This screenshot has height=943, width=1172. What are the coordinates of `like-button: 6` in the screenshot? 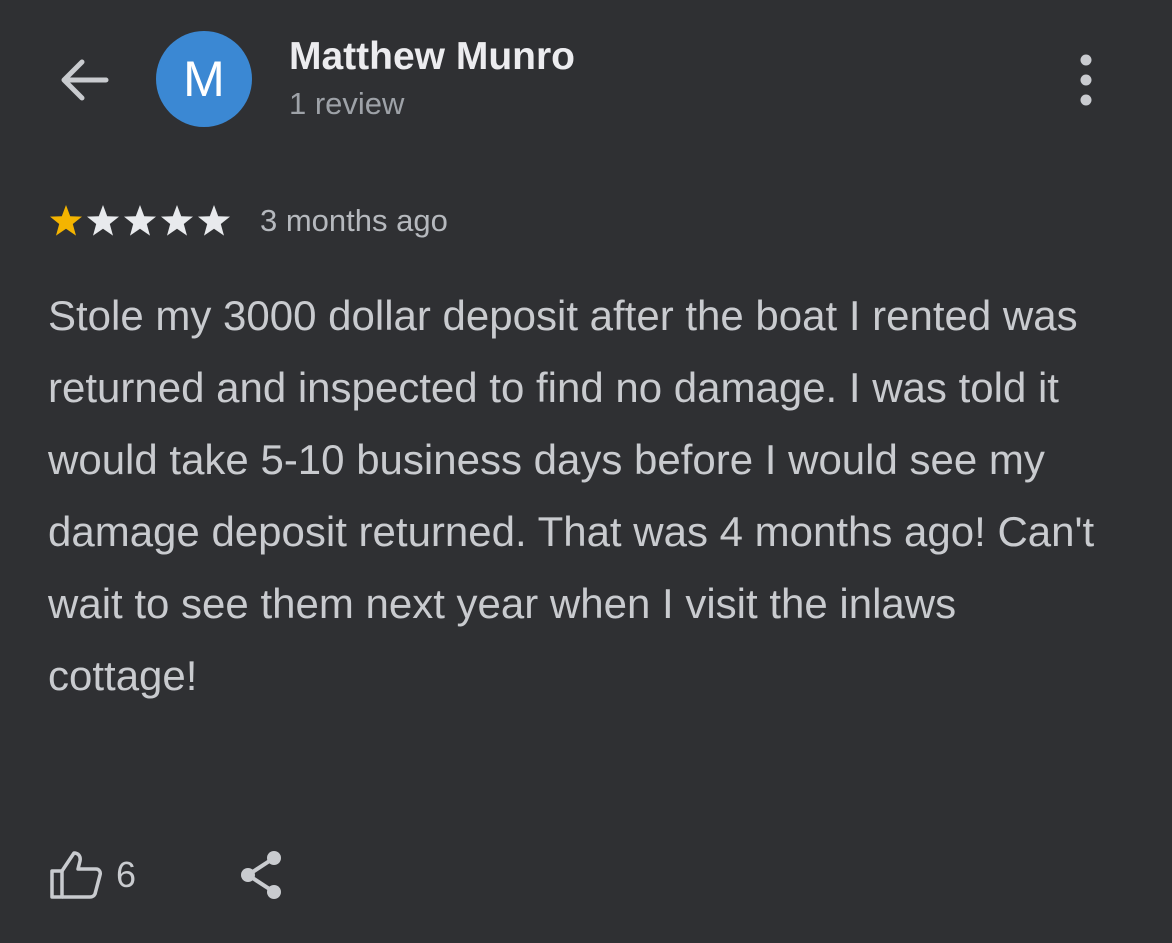 It's located at (92, 875).